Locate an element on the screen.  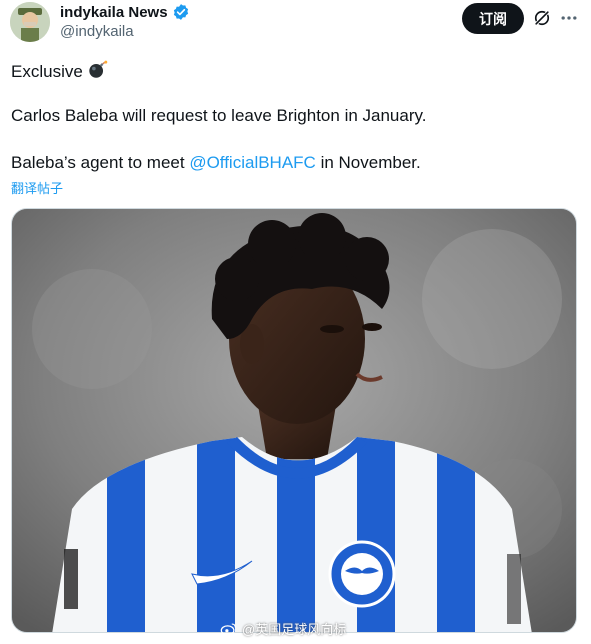
tweet-line-1: Exclusive is located at coordinates (60, 70).